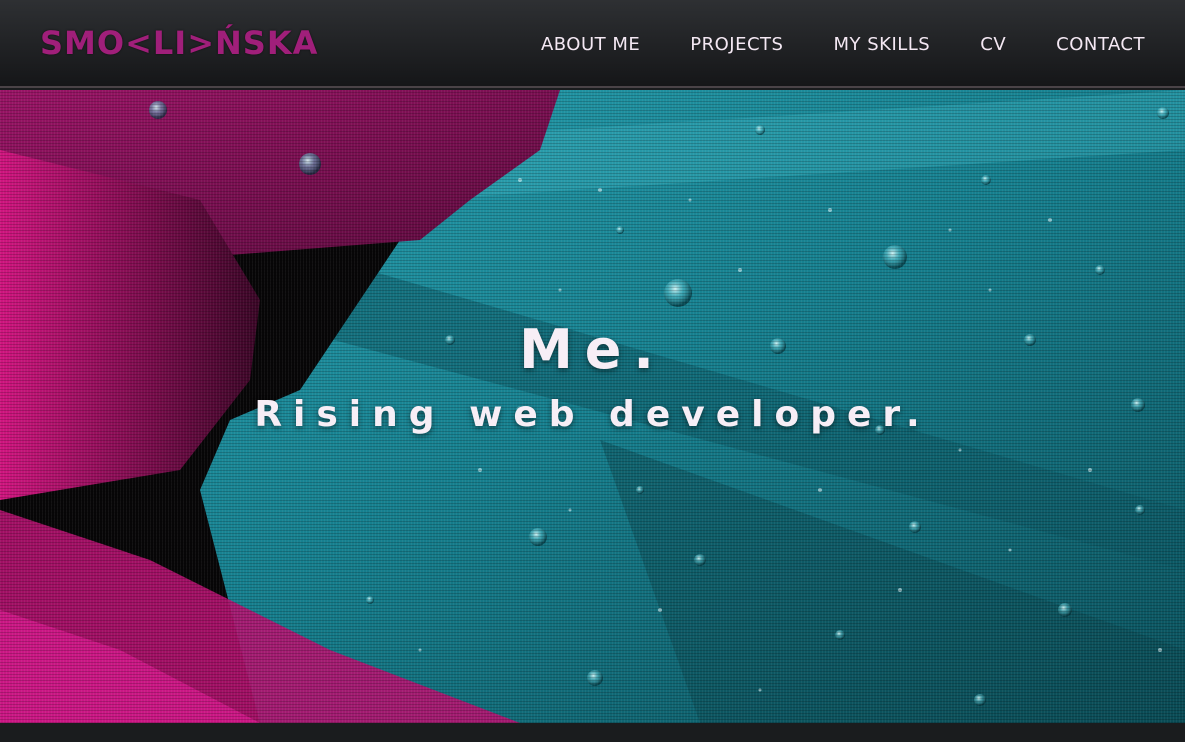 This screenshot has width=1185, height=742. I want to click on site-logo: SMO<LI>ŃSKA, so click(179, 43).